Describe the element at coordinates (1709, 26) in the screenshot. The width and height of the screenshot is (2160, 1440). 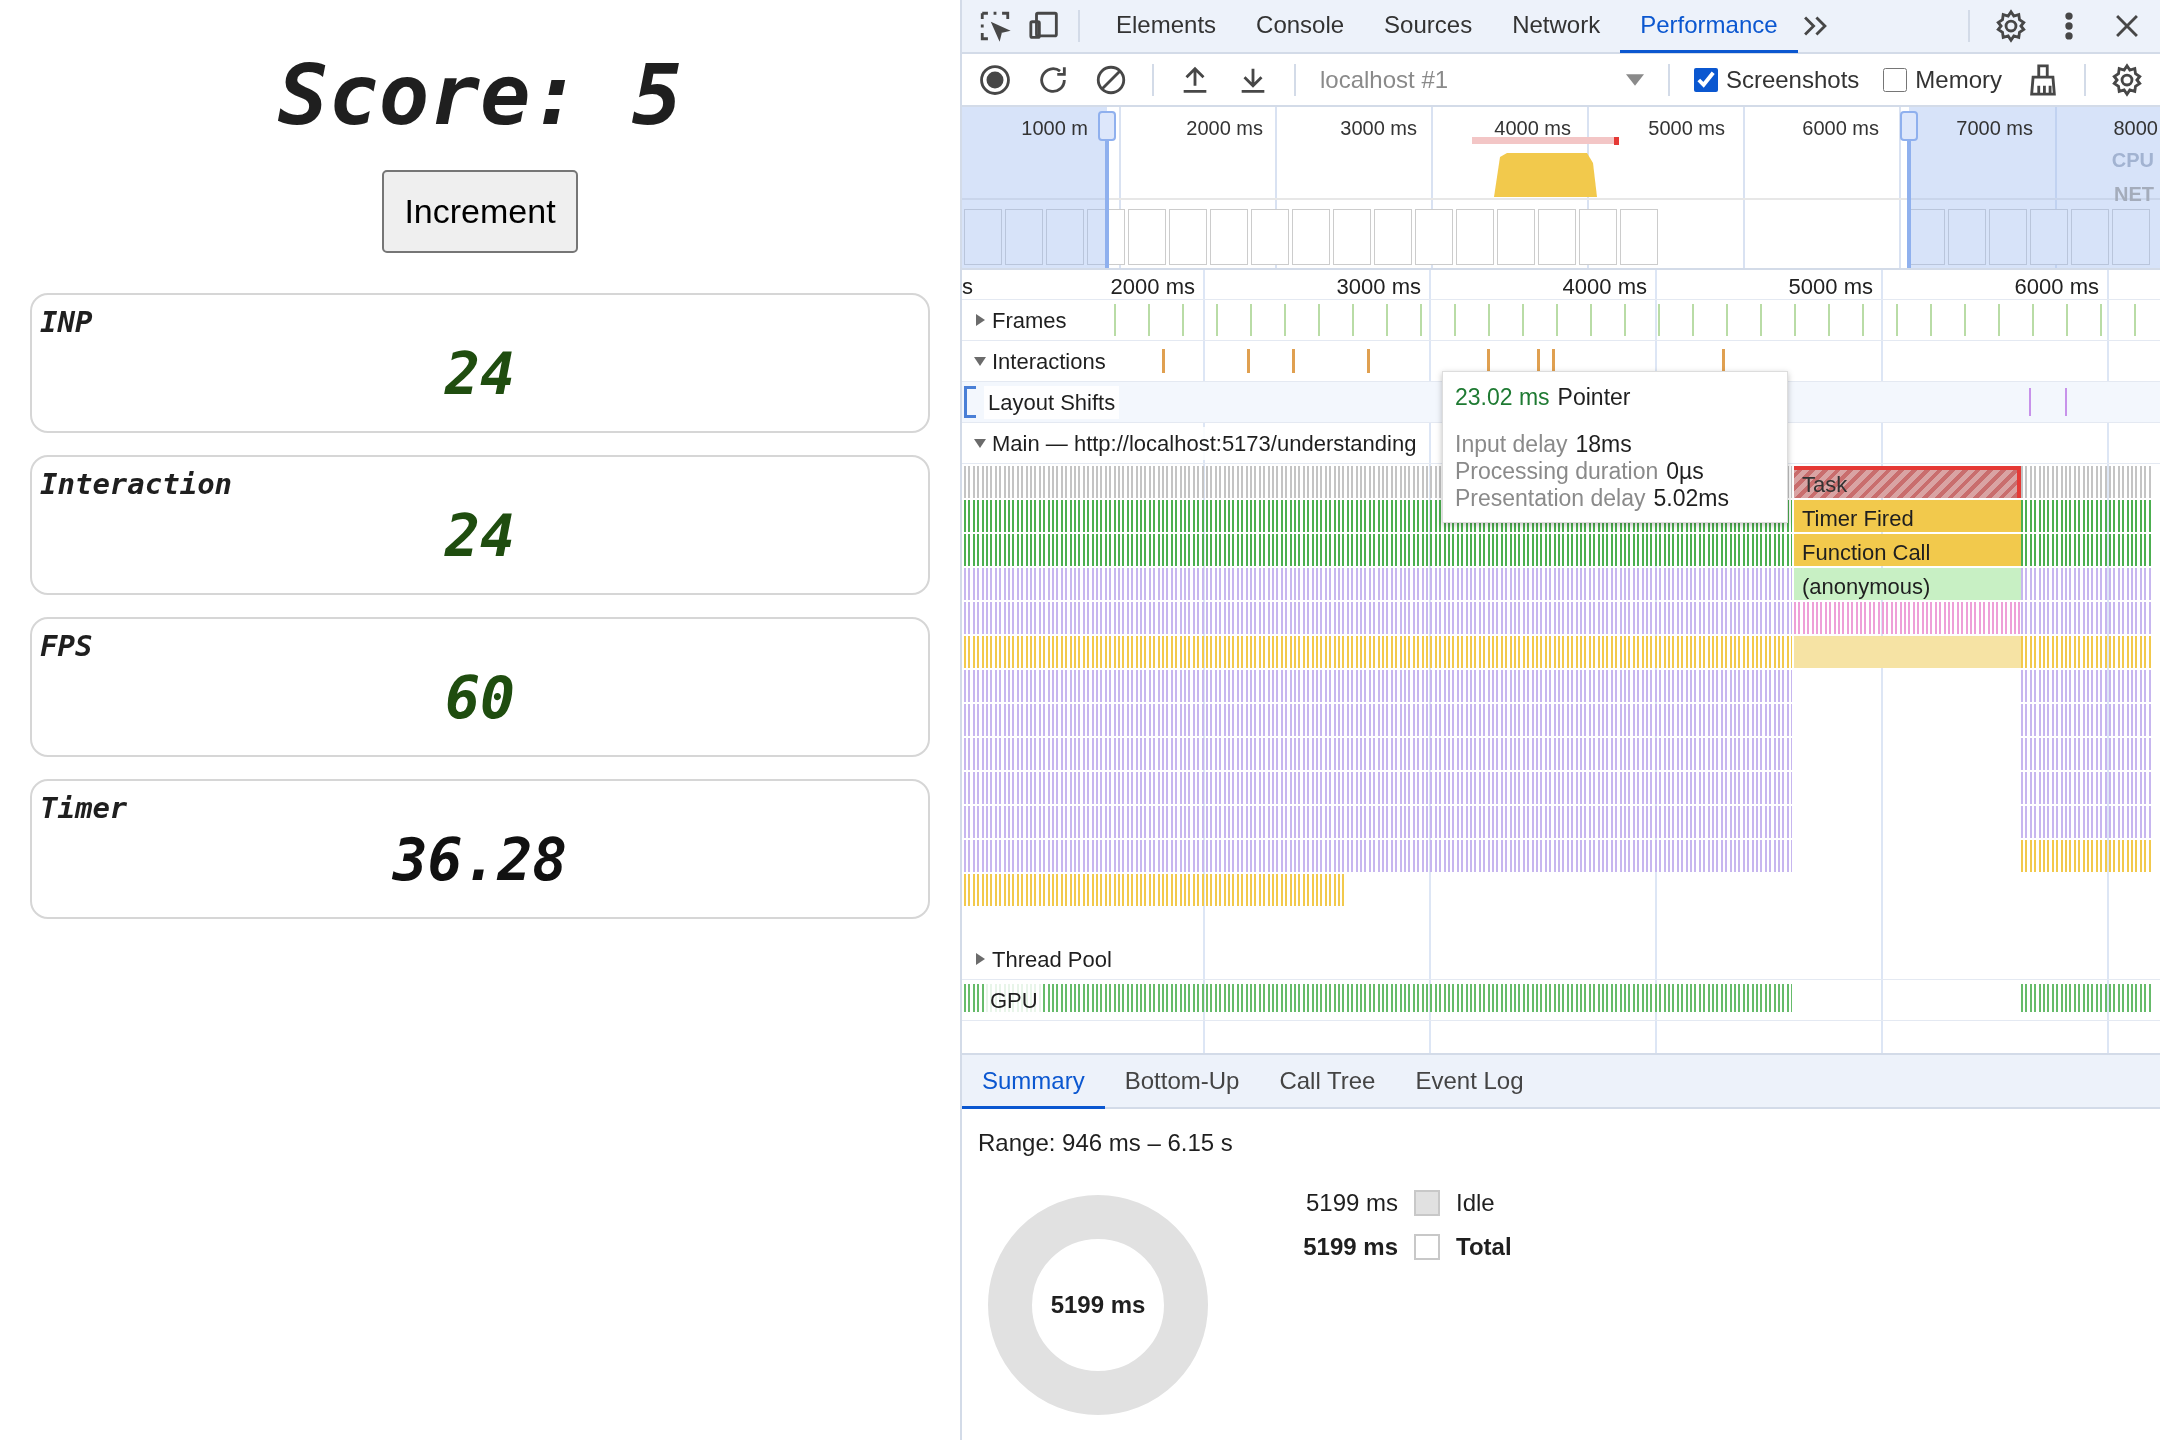
I see `panel-tab: Performance` at that location.